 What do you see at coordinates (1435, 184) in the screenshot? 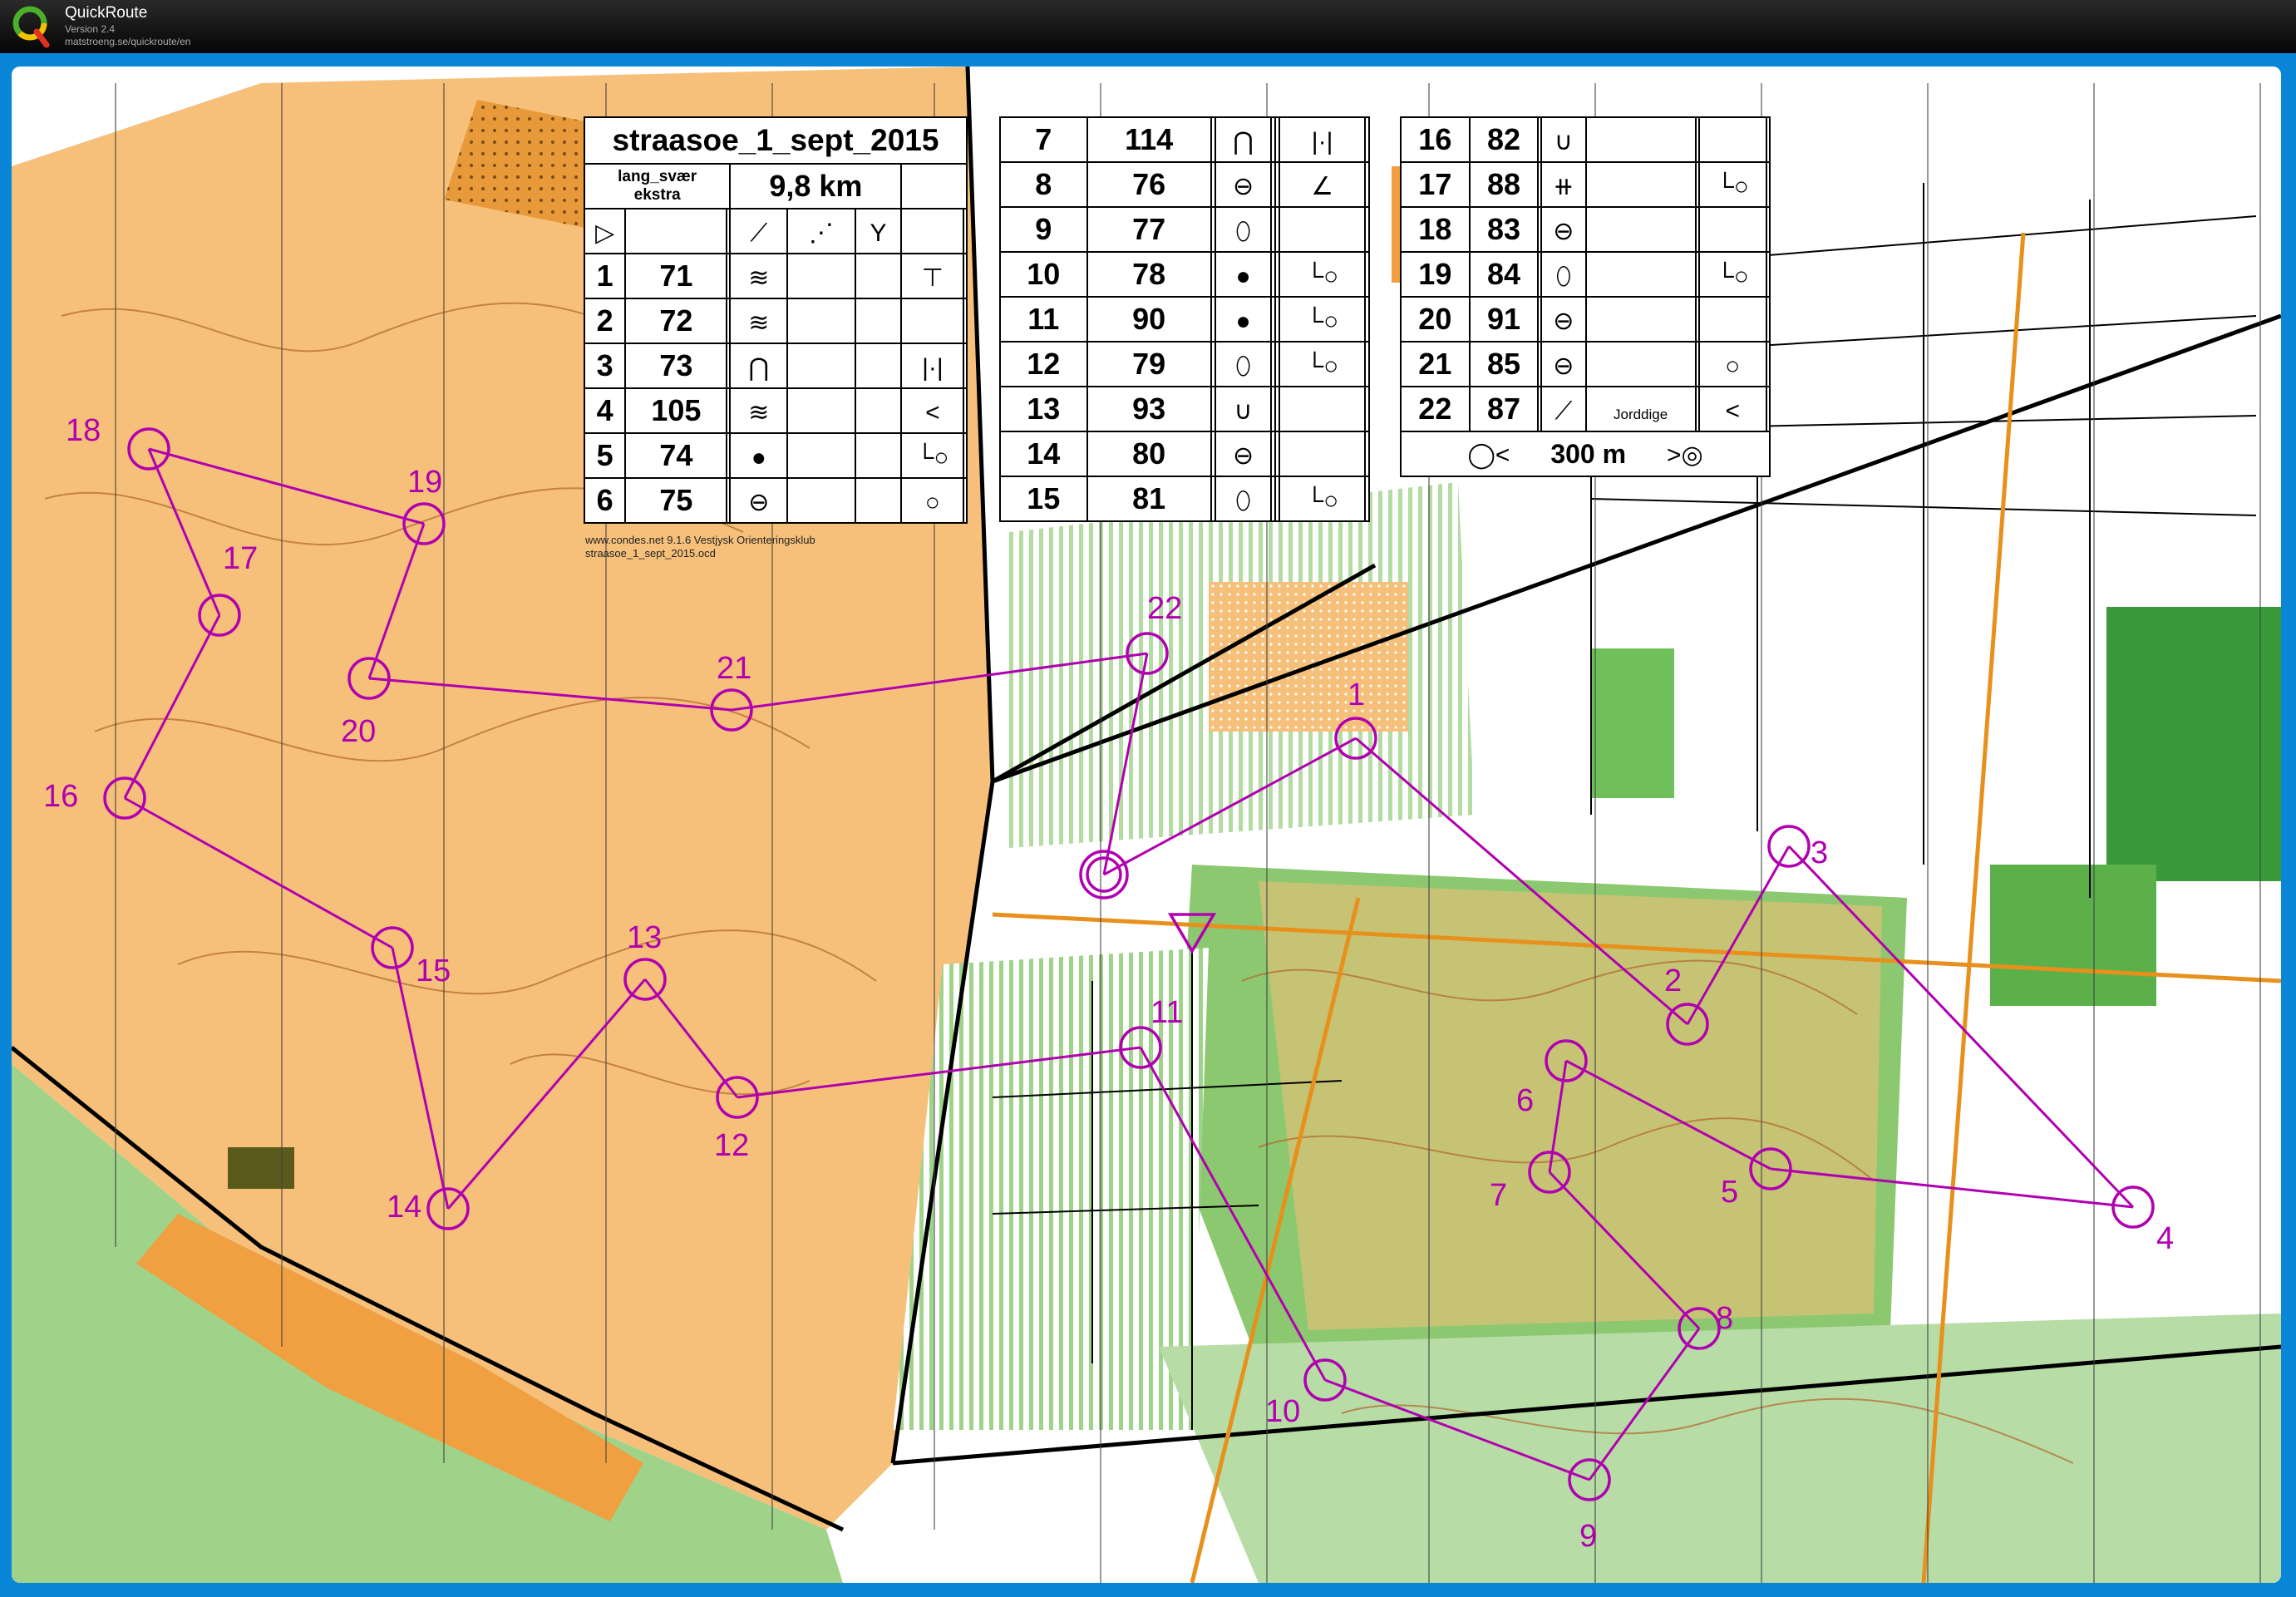
I see `control-number: 17` at bounding box center [1435, 184].